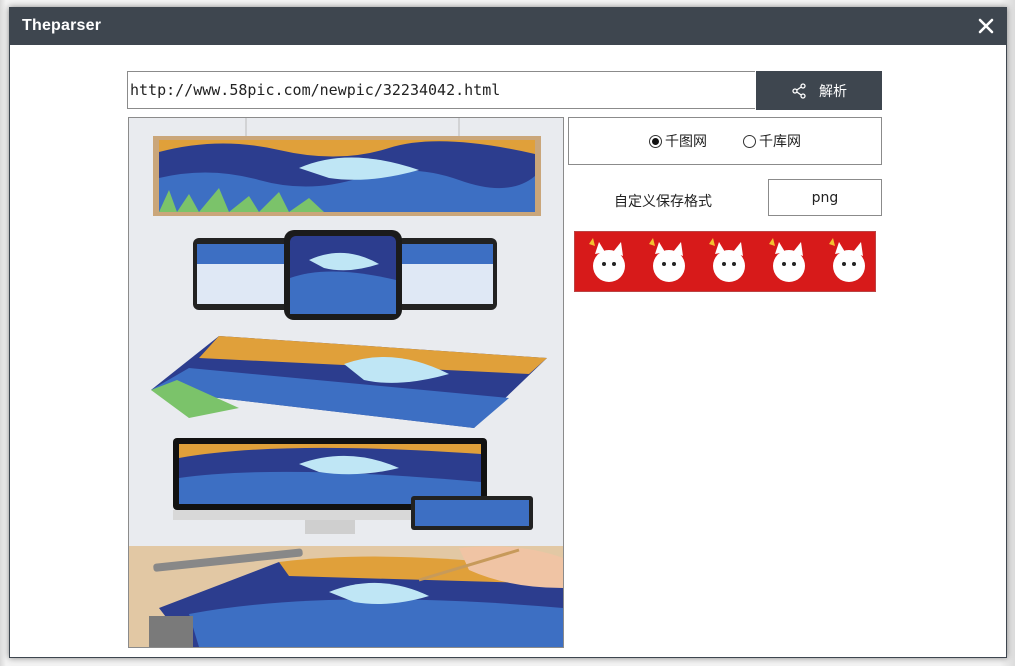  I want to click on window-title: Theparser, so click(62, 25).